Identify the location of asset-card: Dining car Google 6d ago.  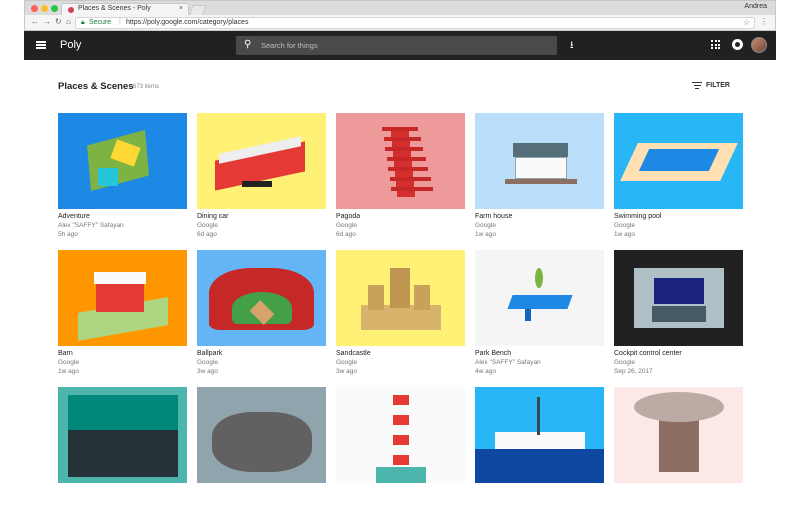
(261, 176).